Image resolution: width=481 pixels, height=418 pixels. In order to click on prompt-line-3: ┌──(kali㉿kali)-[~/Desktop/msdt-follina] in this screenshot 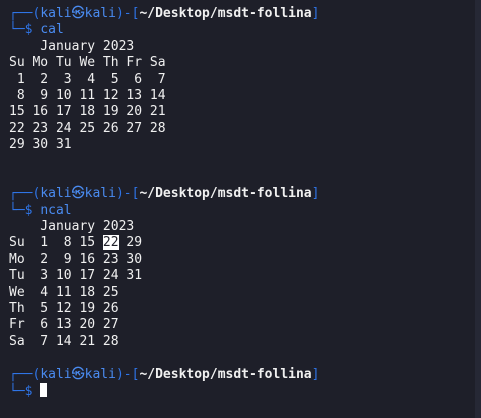, I will do `click(245, 375)`.